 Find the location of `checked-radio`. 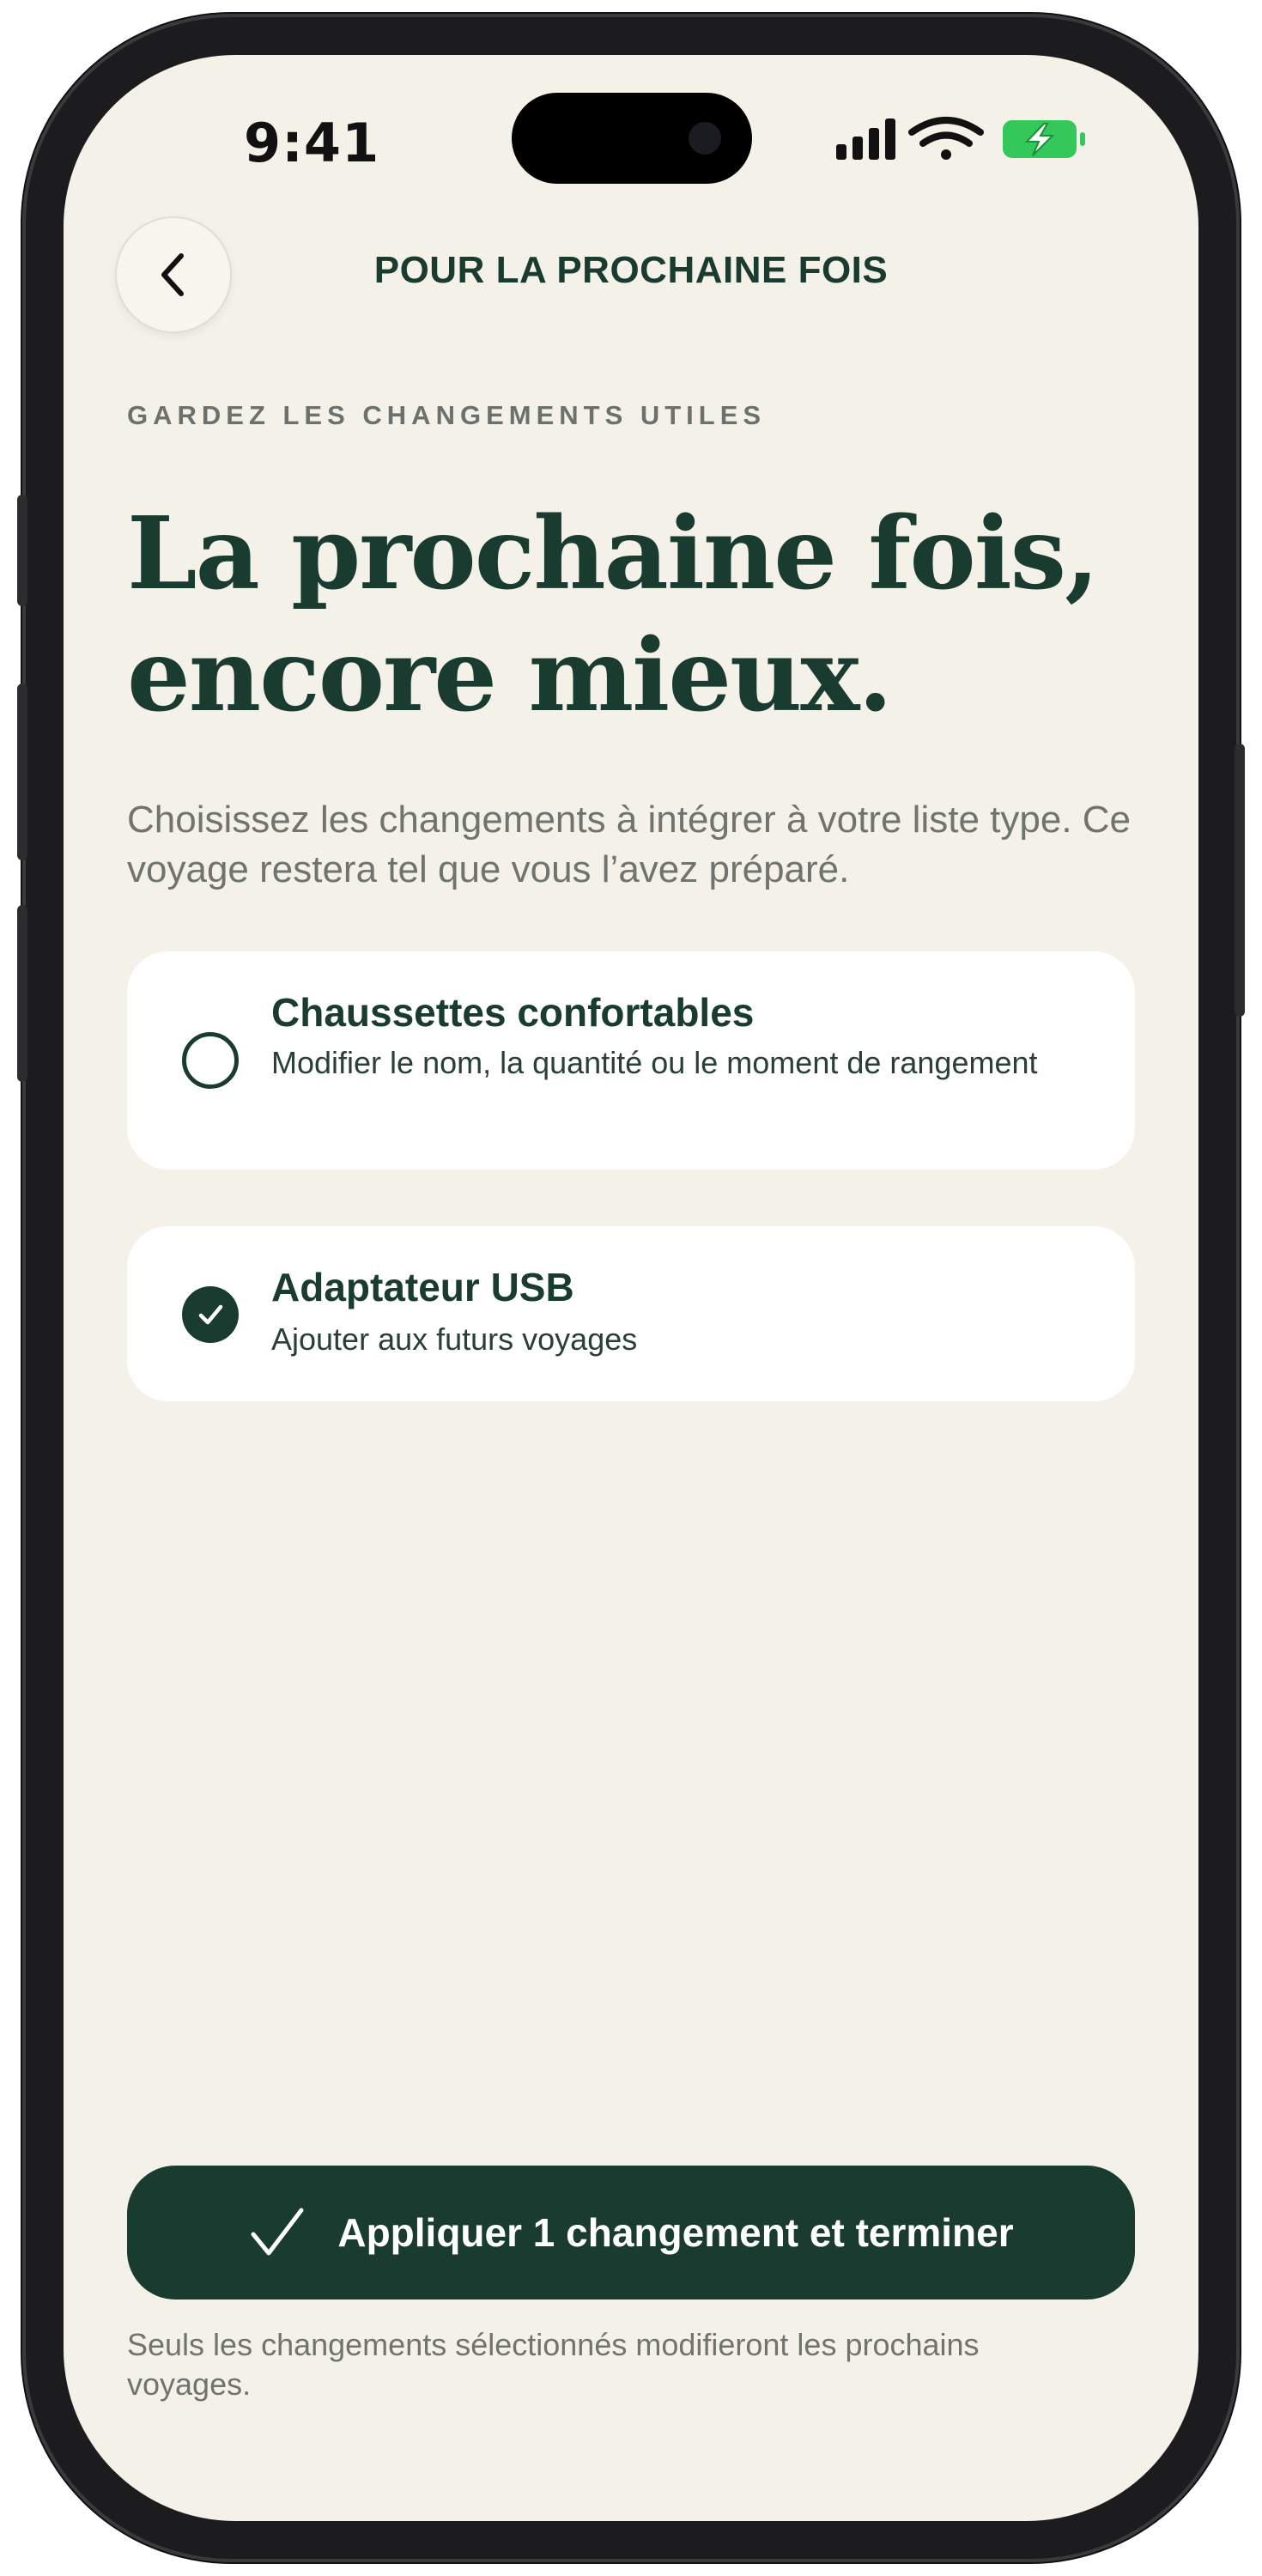

checked-radio is located at coordinates (211, 1314).